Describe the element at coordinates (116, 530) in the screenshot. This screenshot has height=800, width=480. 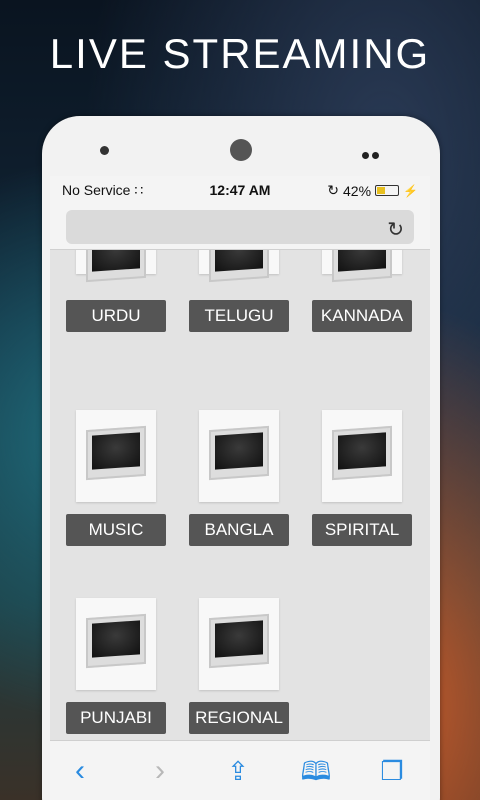
I see `channel-label: MUSIC` at that location.